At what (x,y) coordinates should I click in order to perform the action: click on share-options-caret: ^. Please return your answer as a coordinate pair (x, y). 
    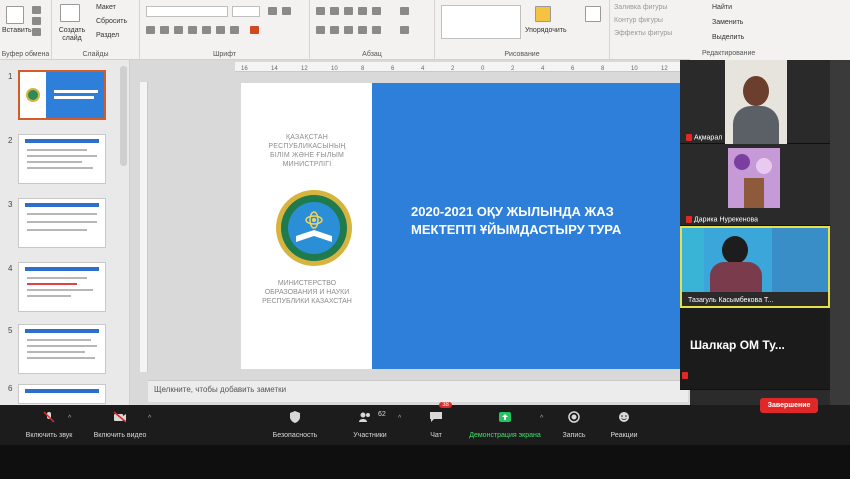
    Looking at the image, I should click on (541, 418).